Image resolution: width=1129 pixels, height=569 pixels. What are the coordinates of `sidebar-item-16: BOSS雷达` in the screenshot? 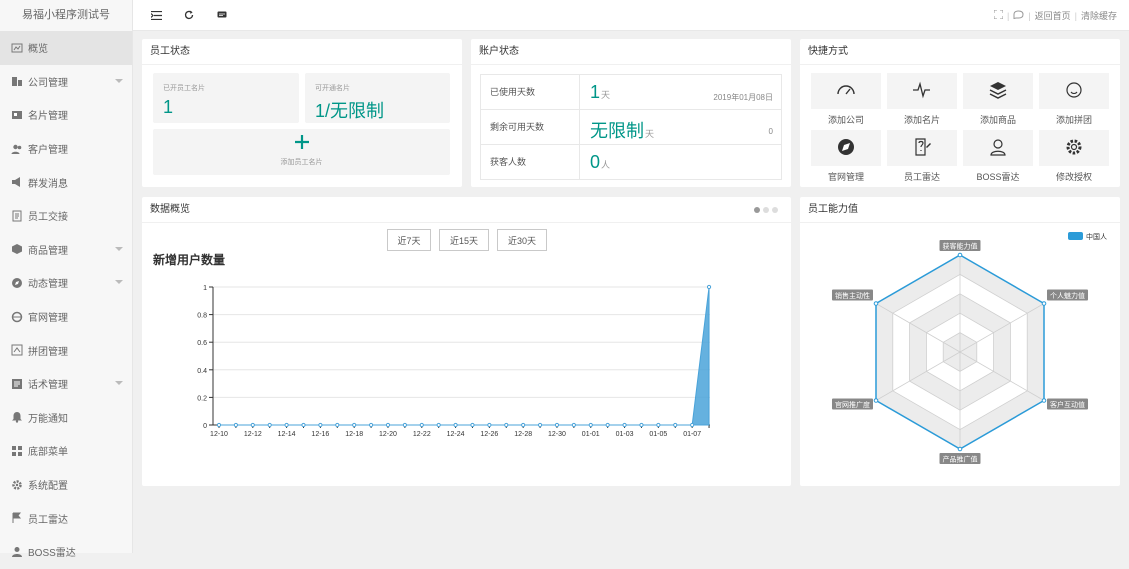 It's located at (66, 552).